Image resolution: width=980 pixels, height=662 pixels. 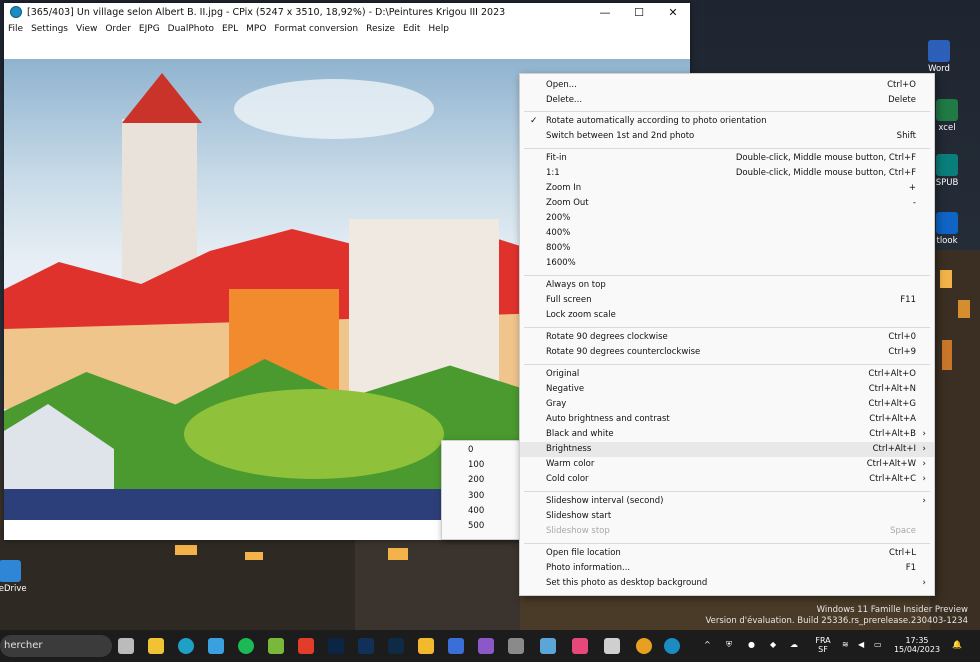 I want to click on tray-volume-icon: ◀, so click(x=861, y=644).